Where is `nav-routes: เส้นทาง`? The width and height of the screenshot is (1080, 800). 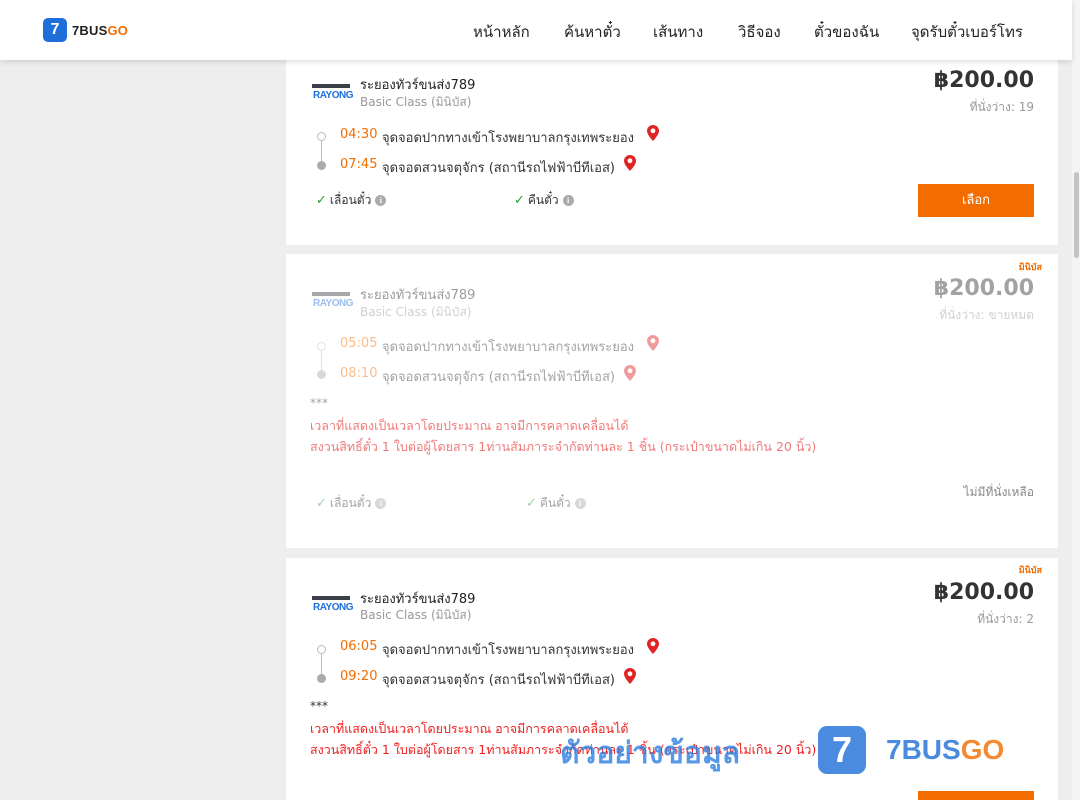
nav-routes: เส้นทาง is located at coordinates (678, 32).